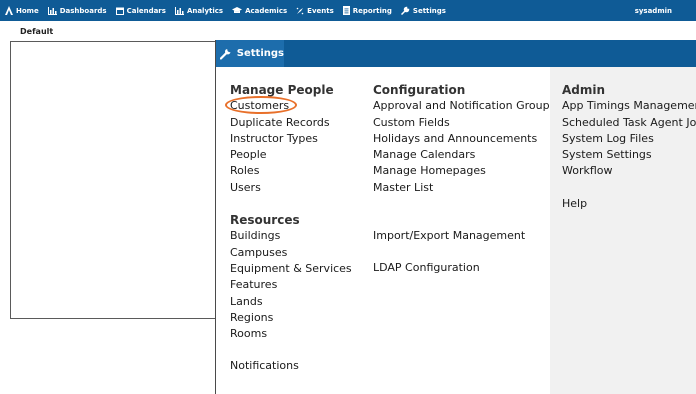 This screenshot has width=696, height=394. I want to click on nav-analytics-label: Analytics, so click(205, 10).